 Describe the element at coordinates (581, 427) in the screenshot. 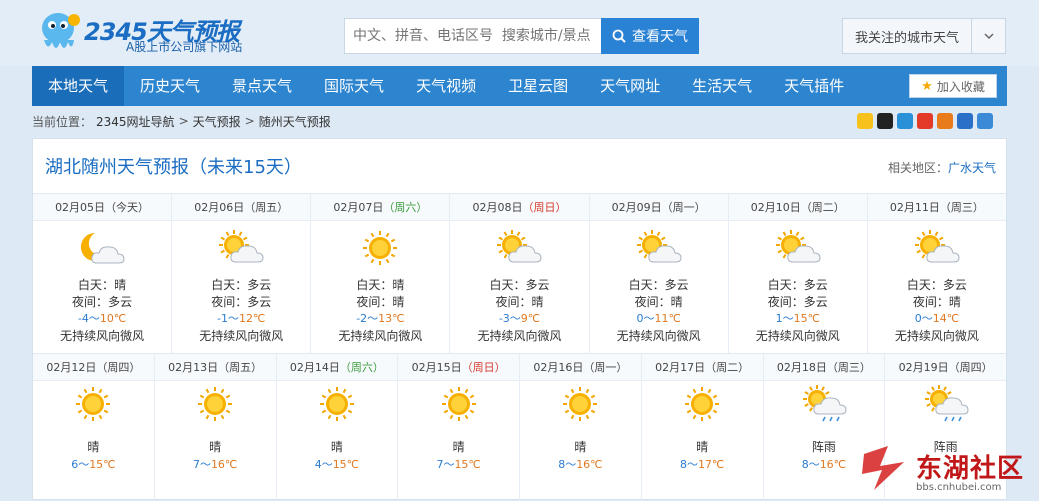

I see `forecast-day-card: 02月16日（周一） 晴 8～16℃` at that location.